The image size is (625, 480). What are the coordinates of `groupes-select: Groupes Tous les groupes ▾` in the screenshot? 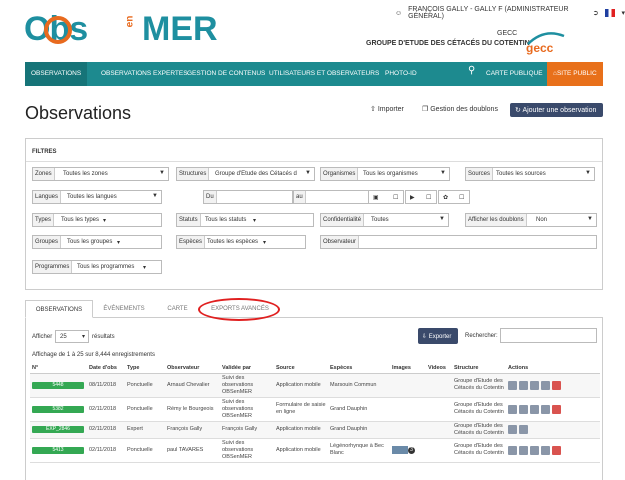 It's located at (97, 242).